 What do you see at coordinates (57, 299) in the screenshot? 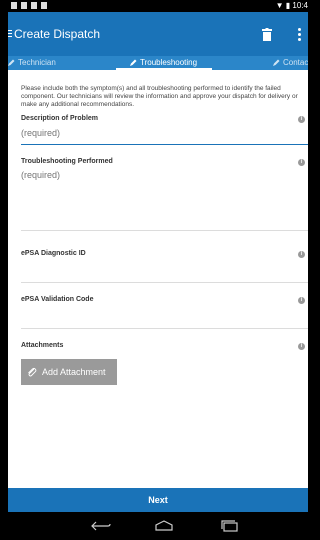
I see `epsa-code-label: ePSA Validation Code` at bounding box center [57, 299].